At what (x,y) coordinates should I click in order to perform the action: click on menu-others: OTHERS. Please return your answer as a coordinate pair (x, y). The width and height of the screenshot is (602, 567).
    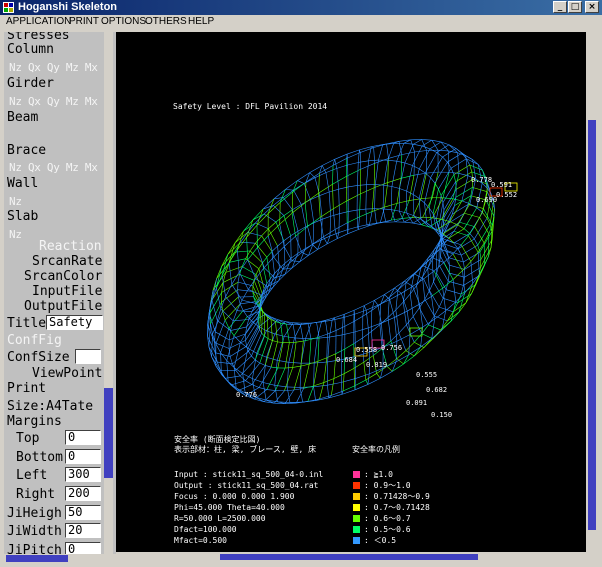
    Looking at the image, I should click on (166, 21).